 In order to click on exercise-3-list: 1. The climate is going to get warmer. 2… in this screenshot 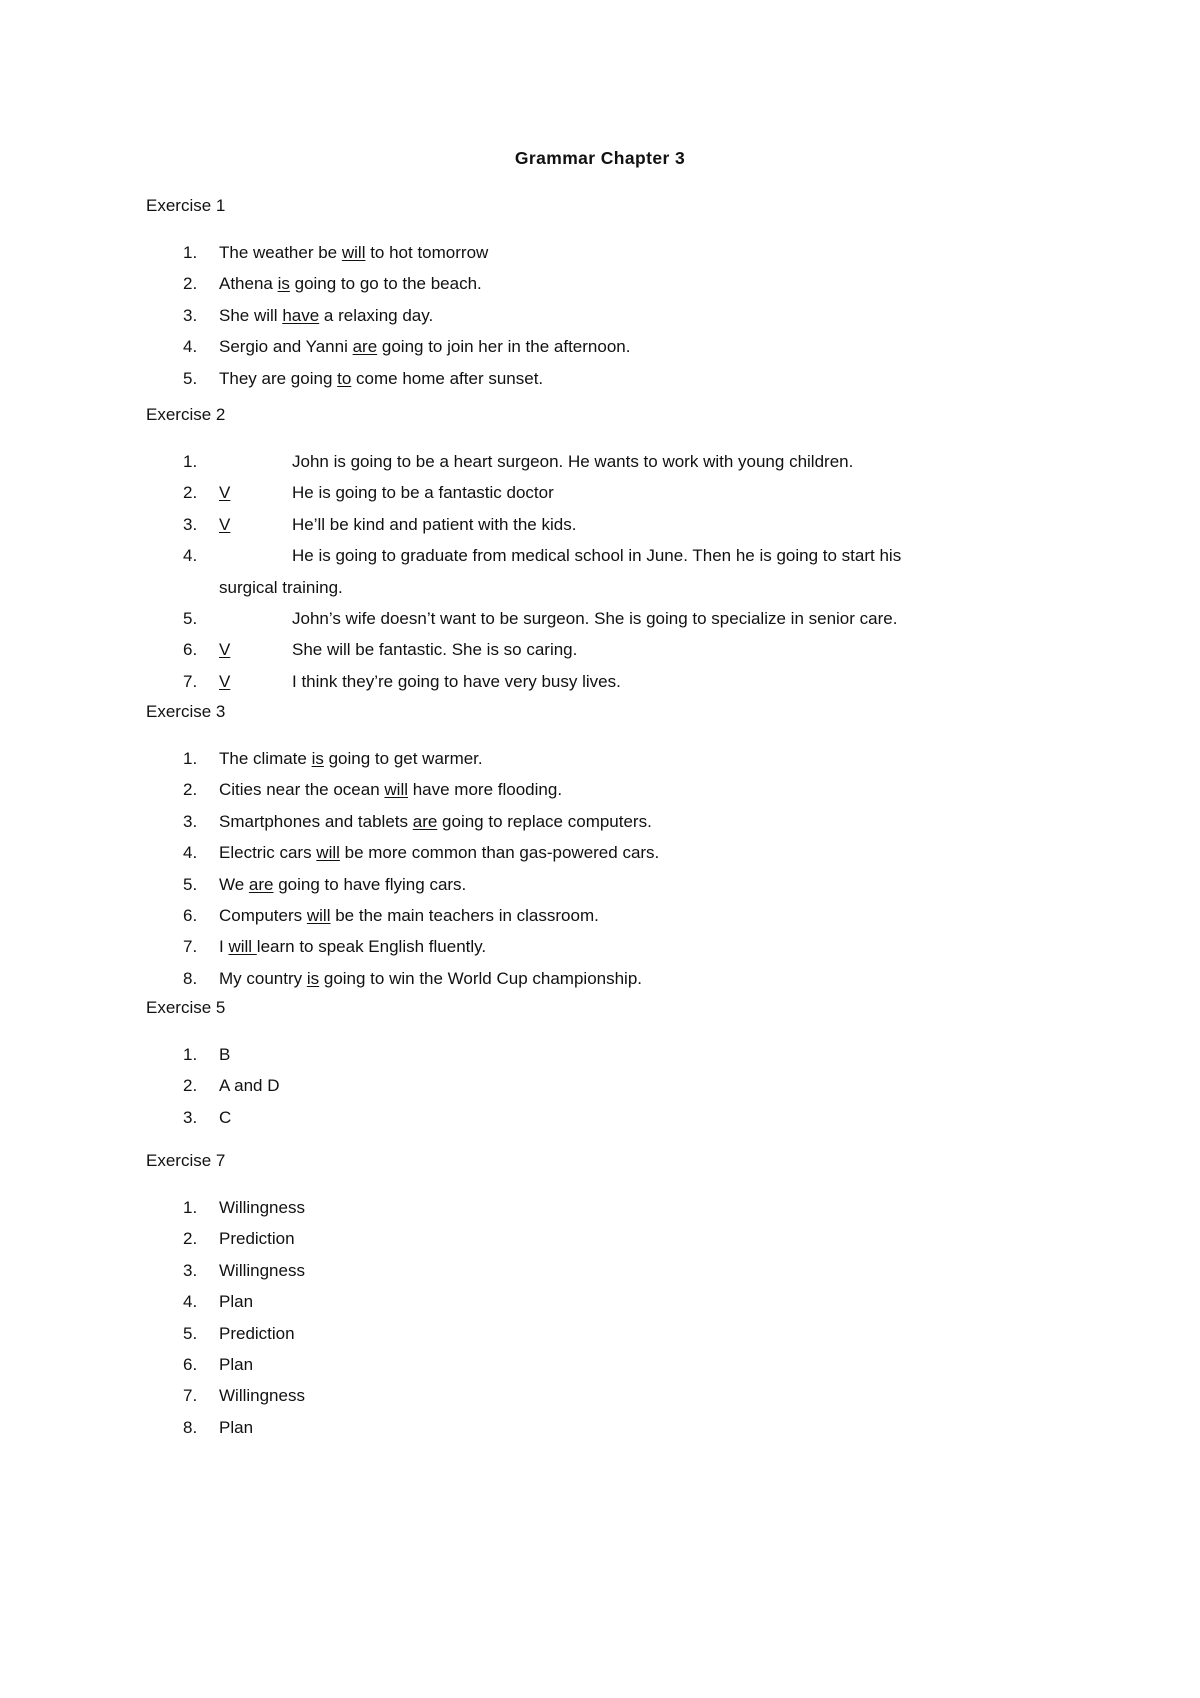, I will do `click(596, 873)`.